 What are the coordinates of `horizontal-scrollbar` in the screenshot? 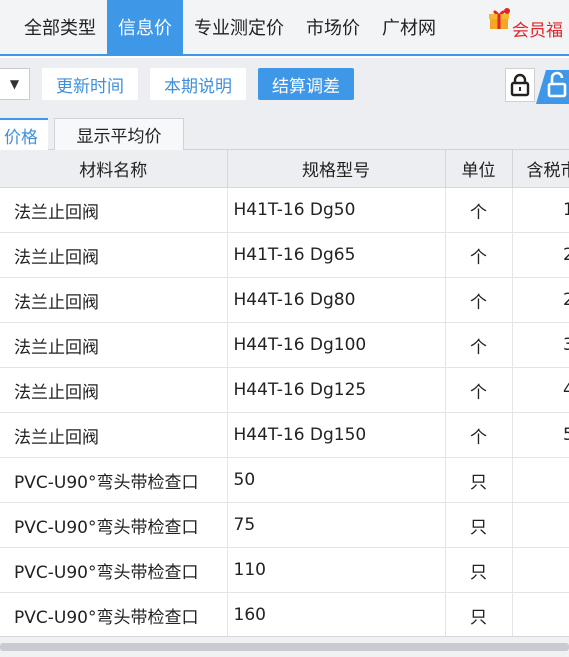 It's located at (284, 646).